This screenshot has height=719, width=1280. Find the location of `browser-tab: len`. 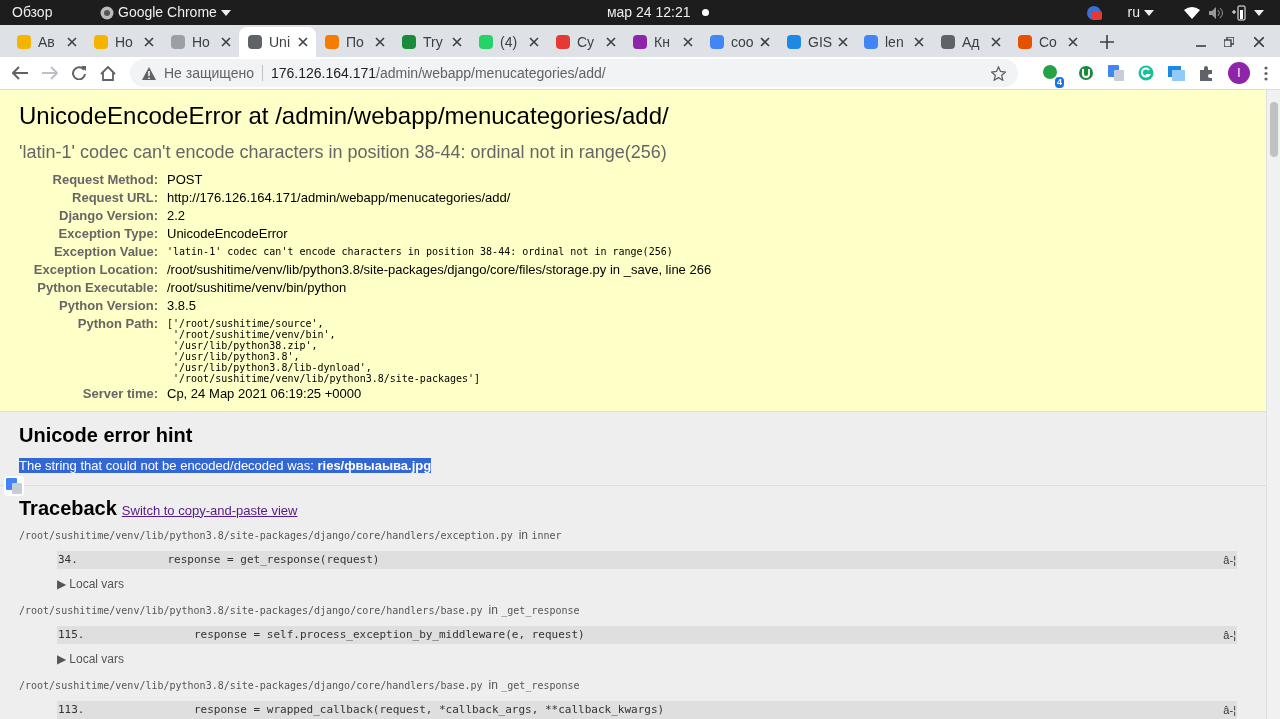

browser-tab: len is located at coordinates (893, 42).